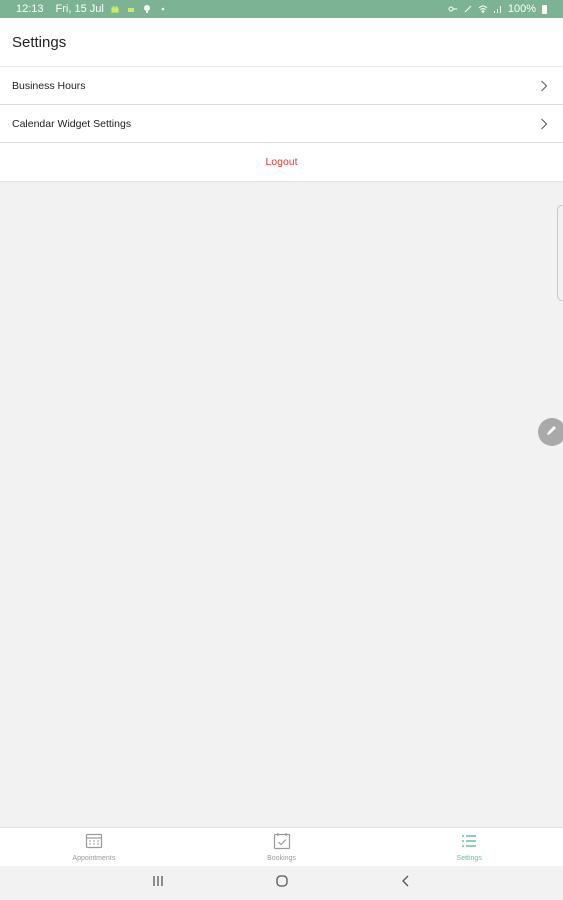 The image size is (563, 900). I want to click on status-bar: 12:13 Fri, 15 Jul 100%, so click(281, 9).